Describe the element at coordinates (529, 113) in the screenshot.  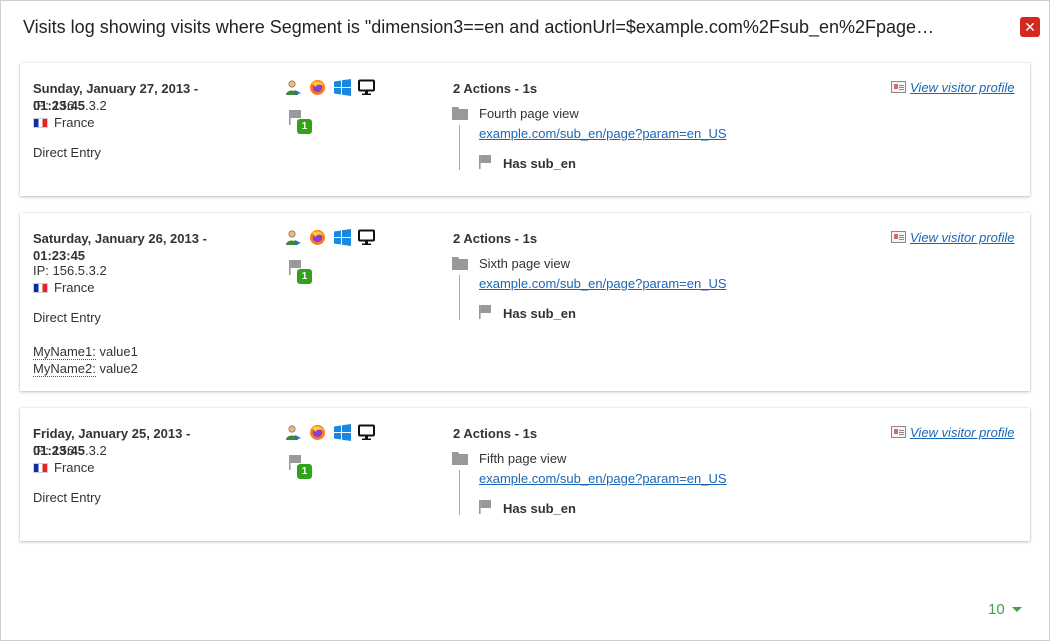
I see `page-title: Fourth page view` at that location.